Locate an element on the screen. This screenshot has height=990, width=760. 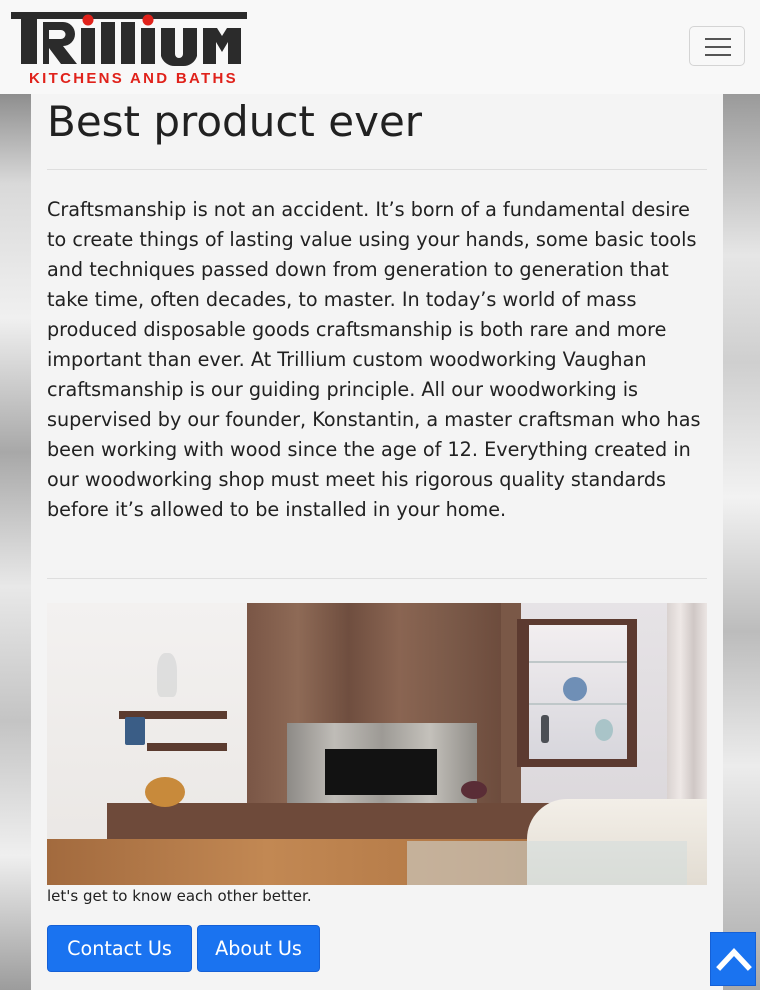
brand-logo: KITCHENS AND BATHS is located at coordinates (129, 47).